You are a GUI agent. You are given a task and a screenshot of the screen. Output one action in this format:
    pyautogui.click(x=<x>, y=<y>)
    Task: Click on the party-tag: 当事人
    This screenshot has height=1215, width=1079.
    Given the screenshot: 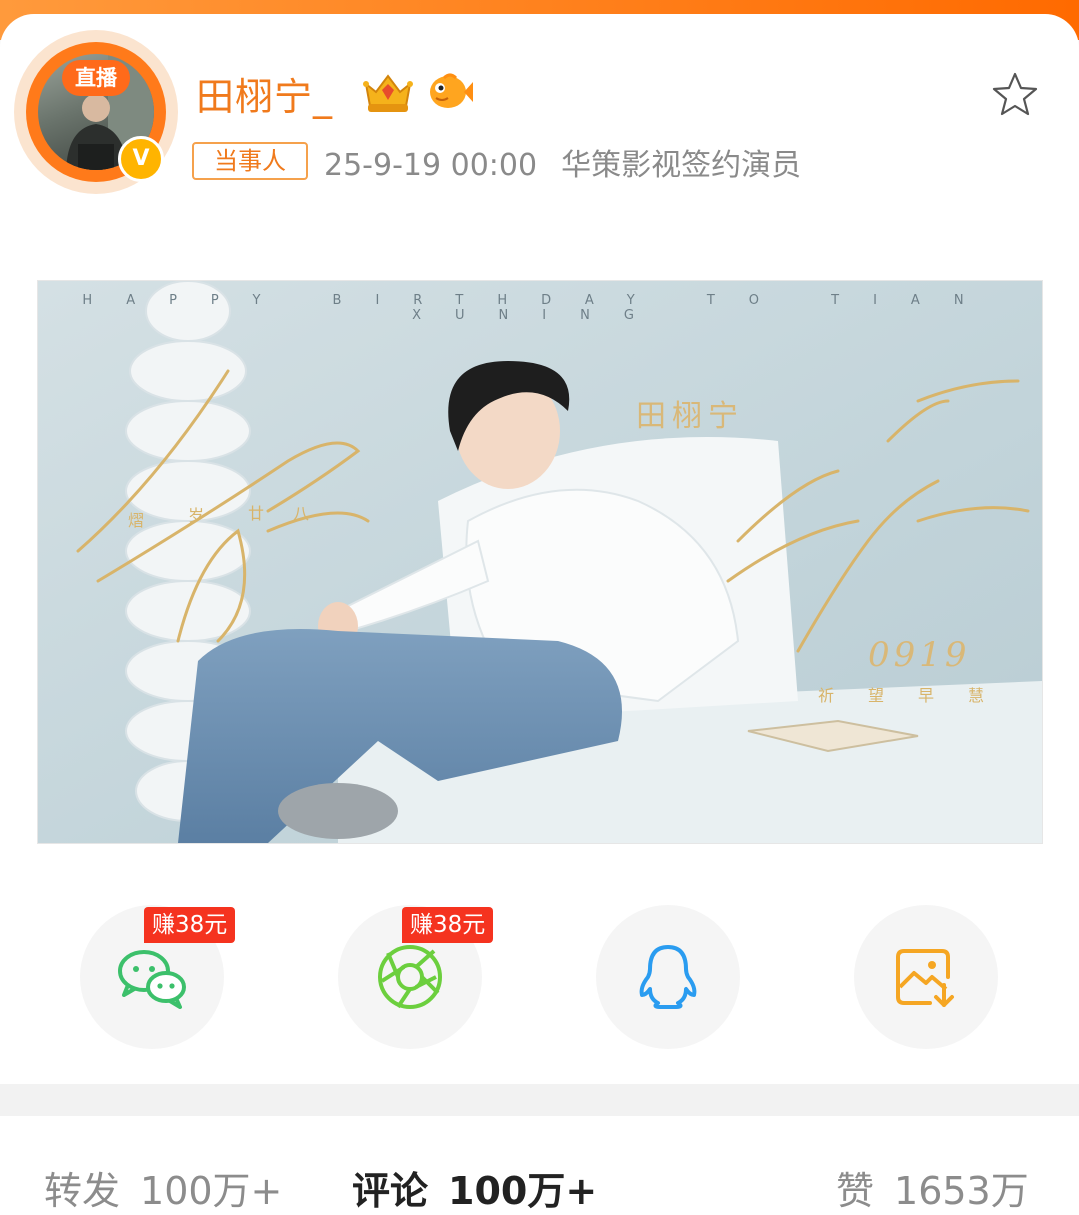 What is the action you would take?
    pyautogui.click(x=250, y=161)
    